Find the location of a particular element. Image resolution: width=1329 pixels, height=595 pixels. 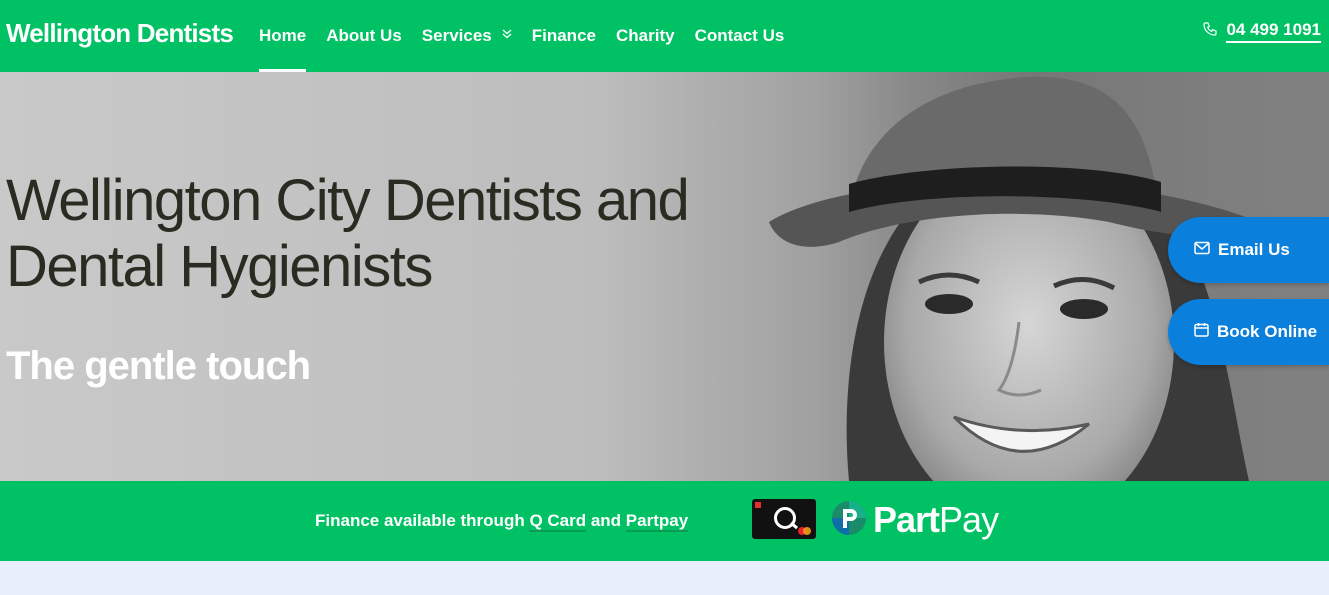

partpay-logo: PartPay is located at coordinates (915, 520).